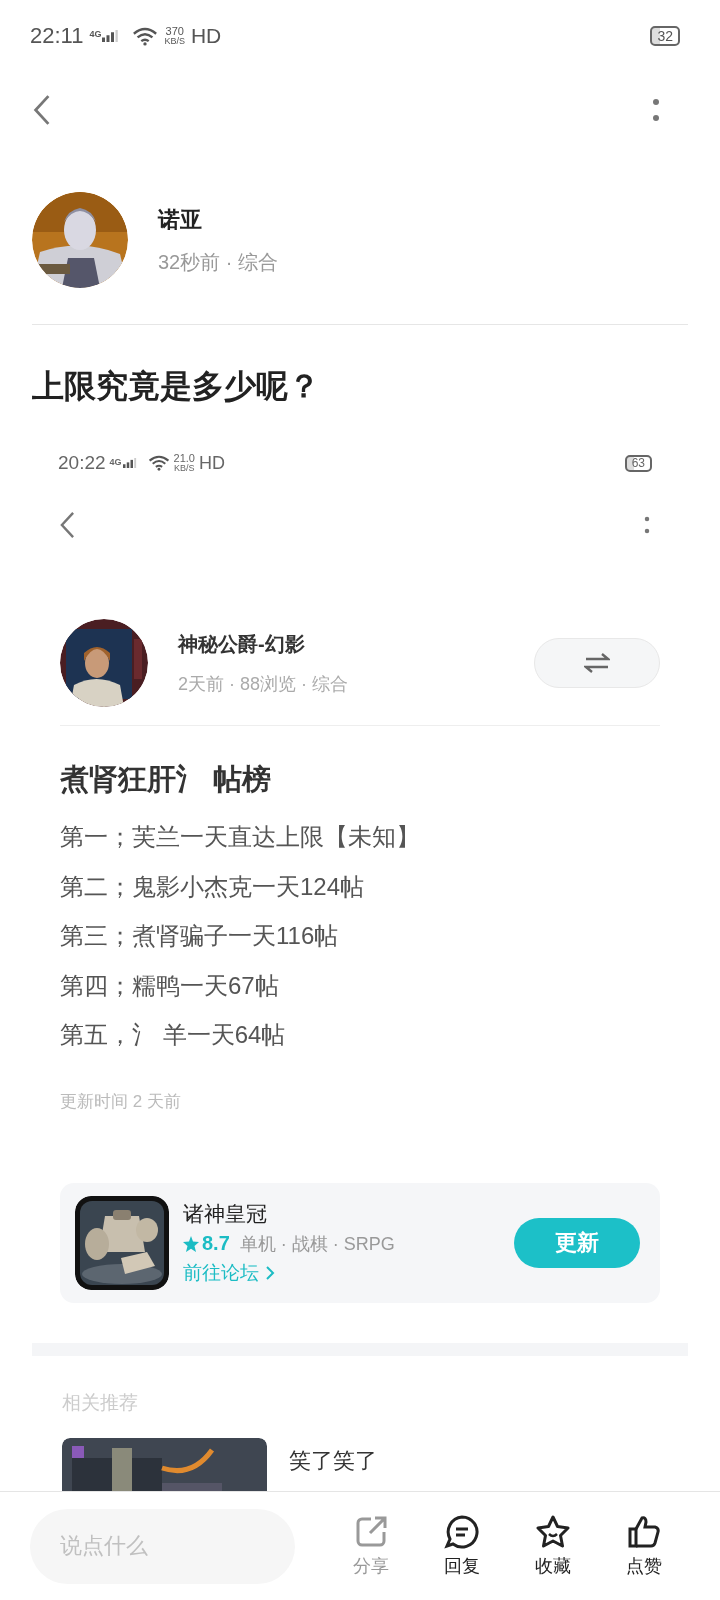 The width and height of the screenshot is (720, 1600). What do you see at coordinates (173, 1035) in the screenshot?
I see `ranking-line: 第五，氵 羊一天64帖` at bounding box center [173, 1035].